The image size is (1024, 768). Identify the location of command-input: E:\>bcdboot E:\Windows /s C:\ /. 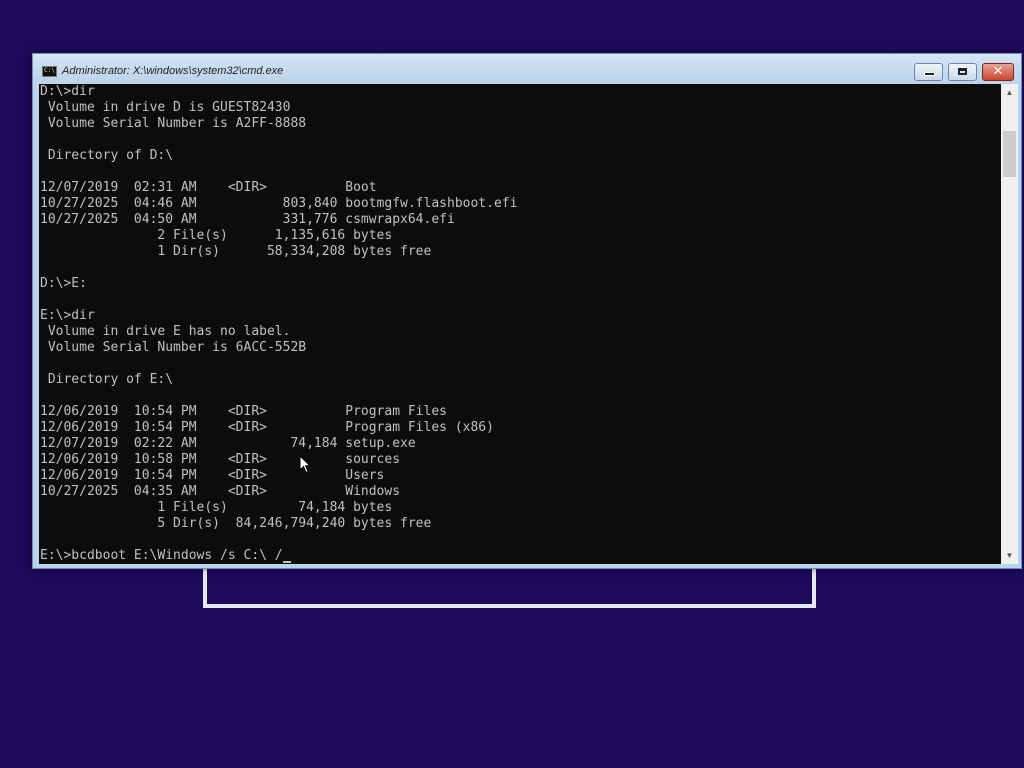
(161, 556).